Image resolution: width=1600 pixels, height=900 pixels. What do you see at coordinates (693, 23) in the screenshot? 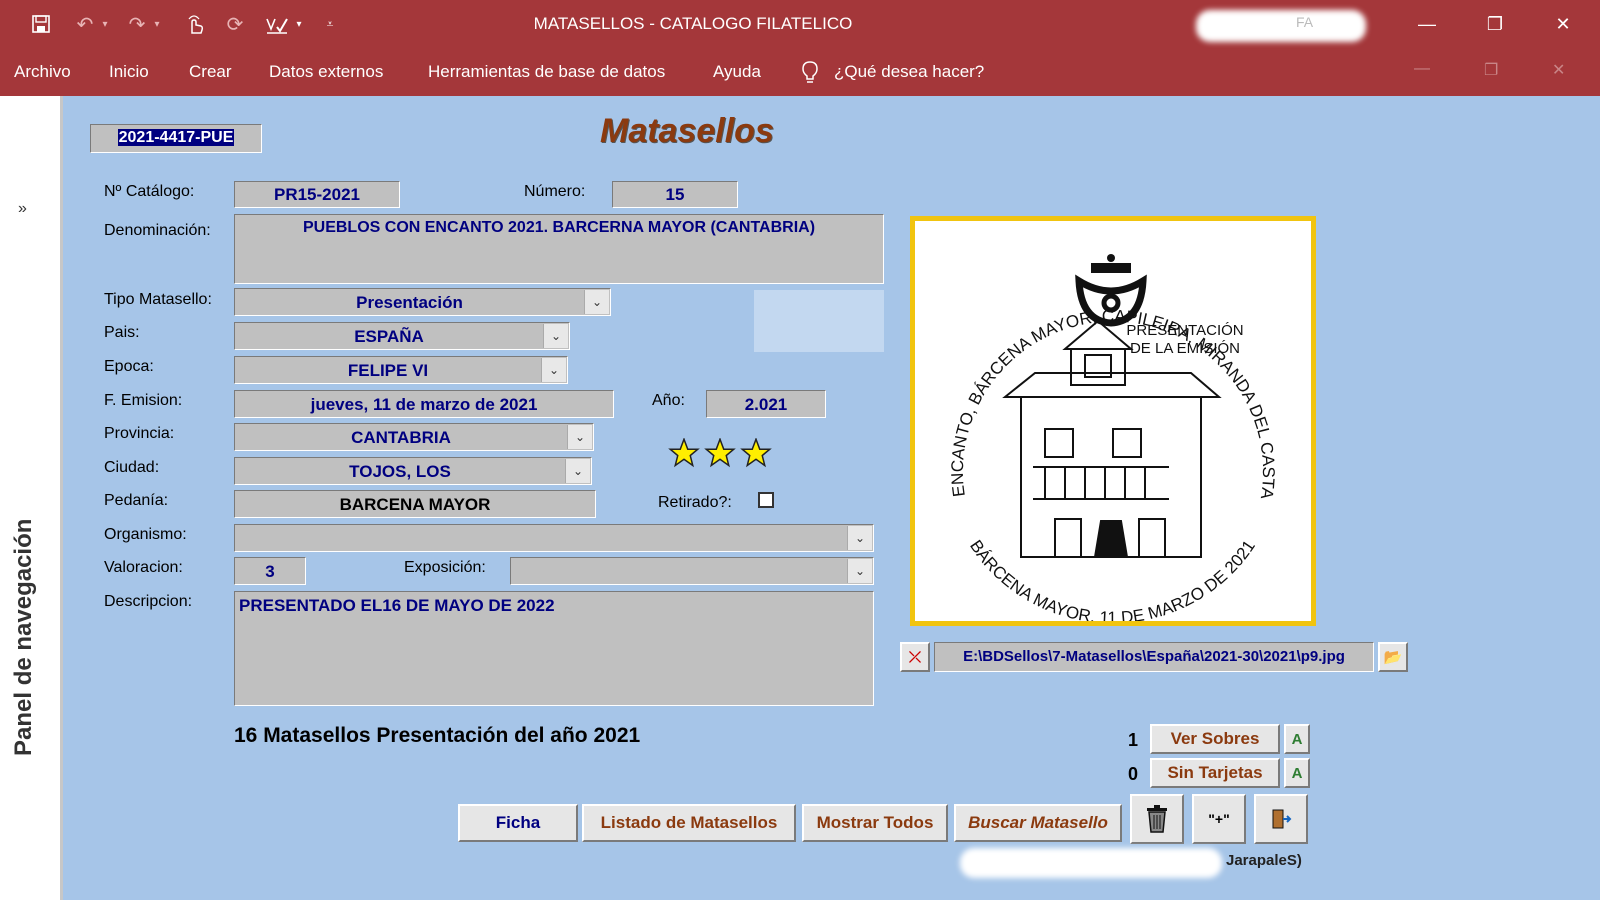
I see `window-title: MATASELLOS - CATALOGO FILATELICO` at bounding box center [693, 23].